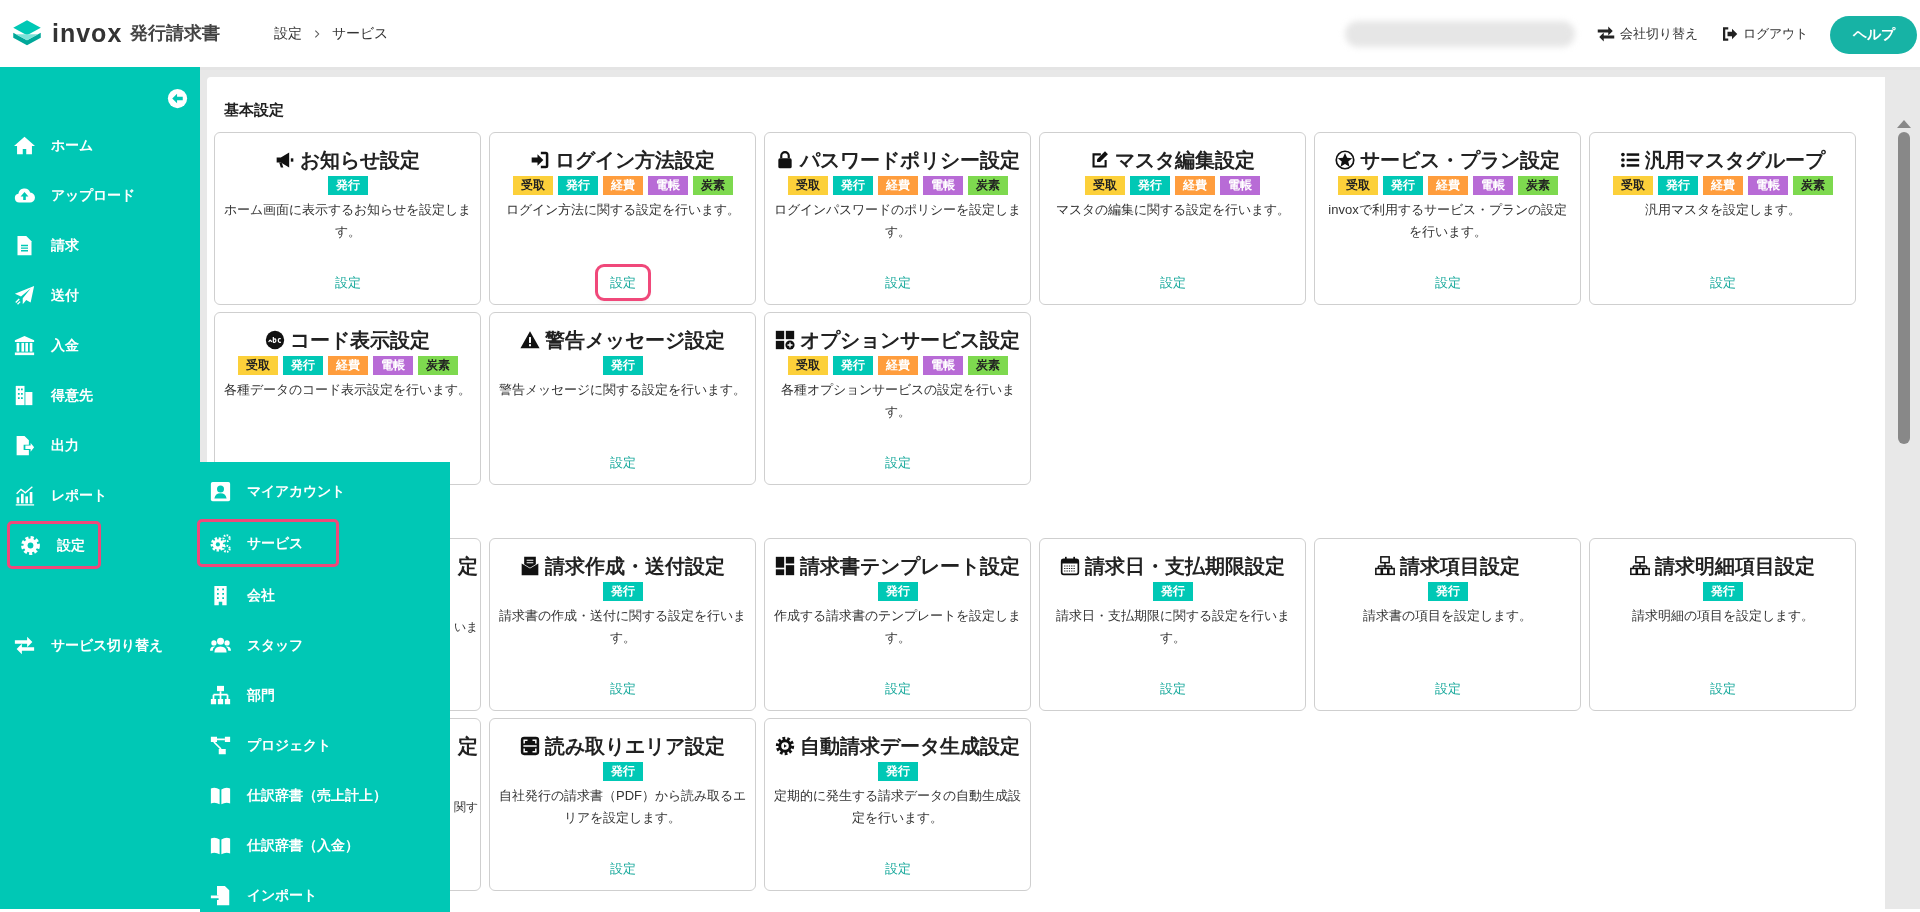  What do you see at coordinates (320, 845) in the screenshot?
I see `nav-item: 仕訳辞書（入金）` at bounding box center [320, 845].